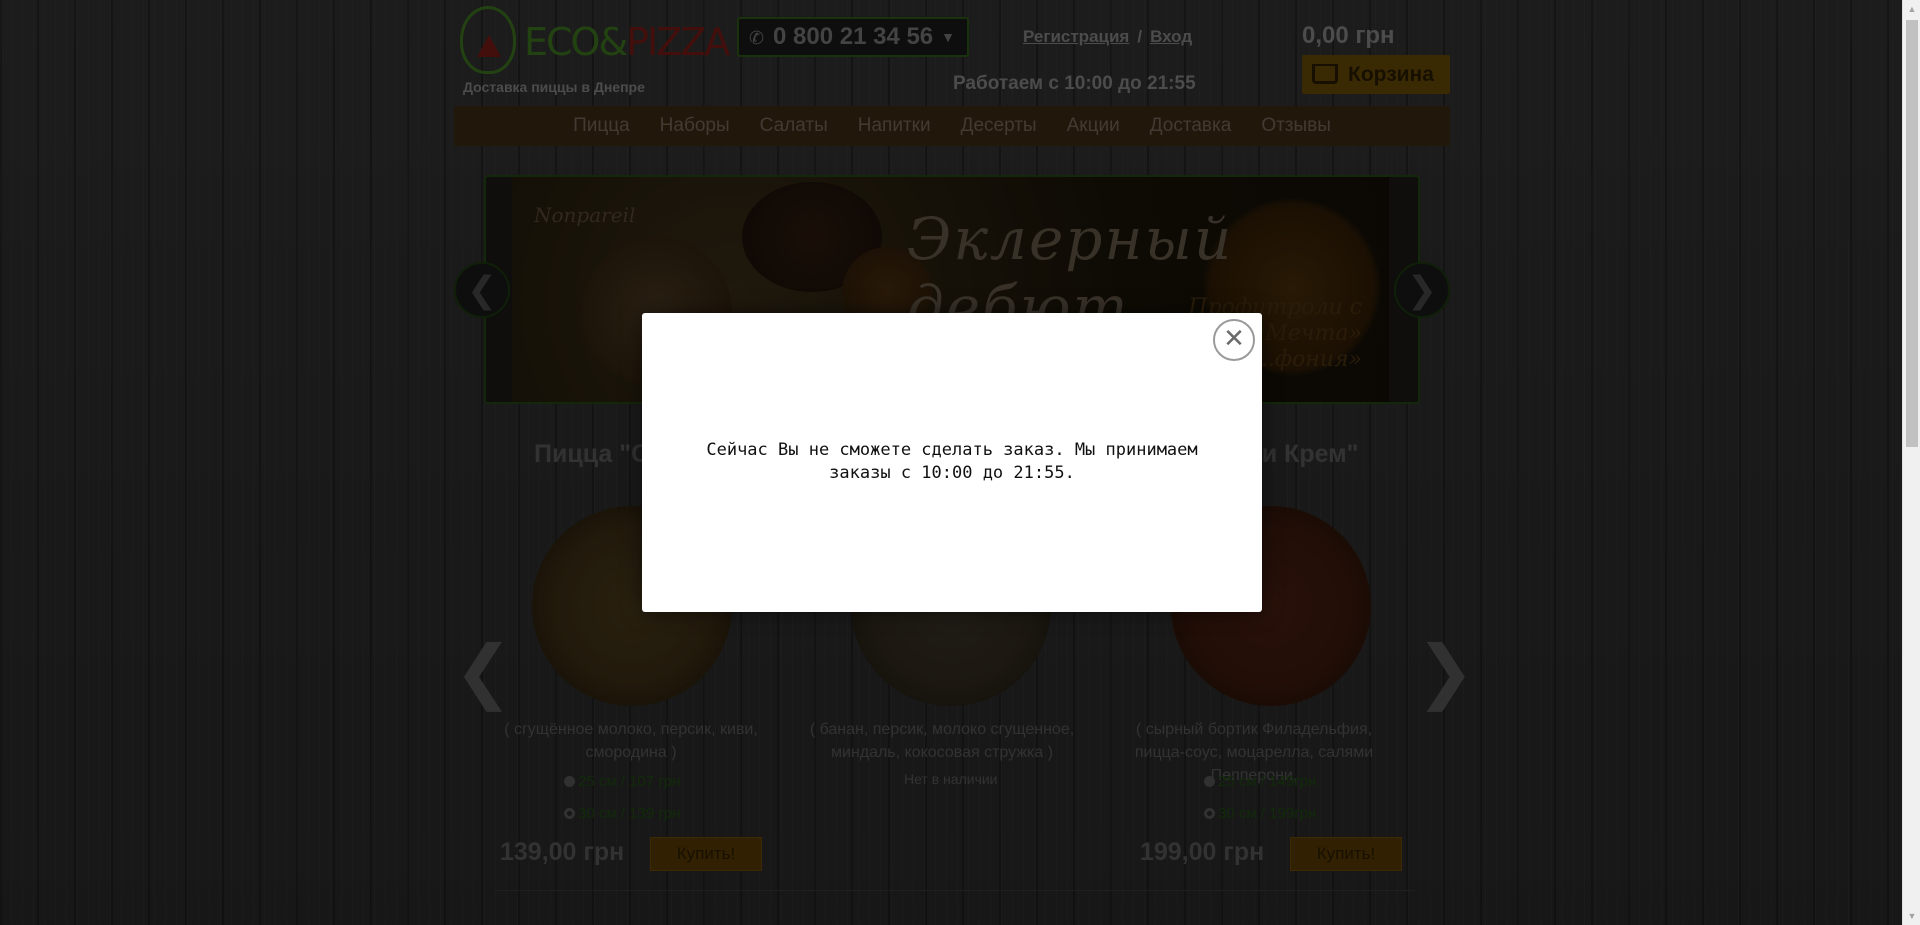 This screenshot has height=925, width=1920. I want to click on scroll-down-icon: ▼, so click(1911, 916).